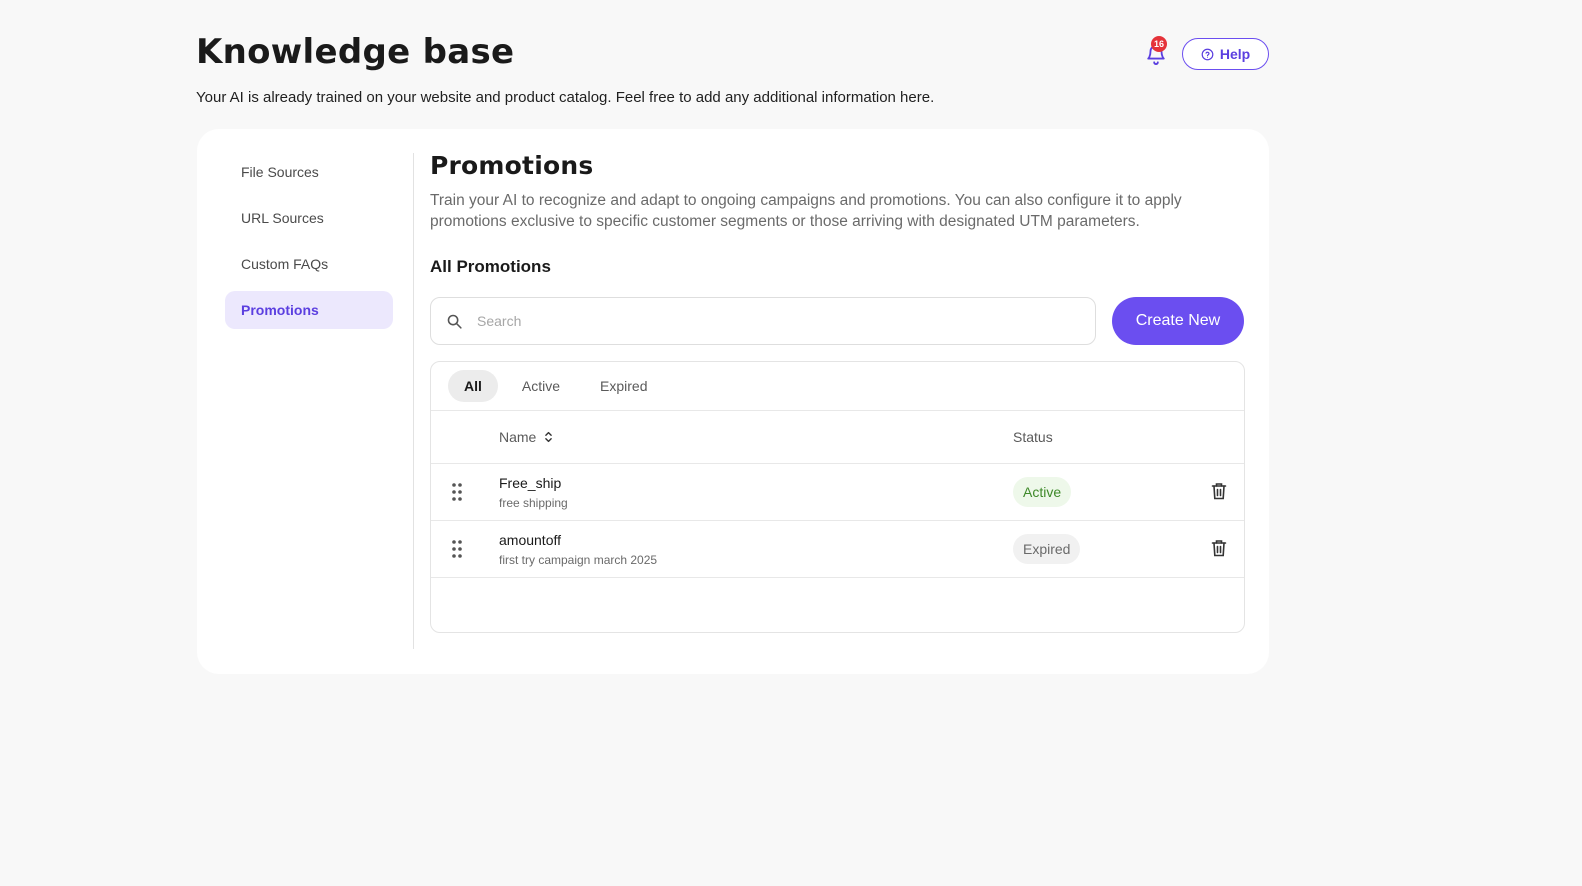  Describe the element at coordinates (355, 52) in the screenshot. I see `page-title: Knowledge base` at that location.